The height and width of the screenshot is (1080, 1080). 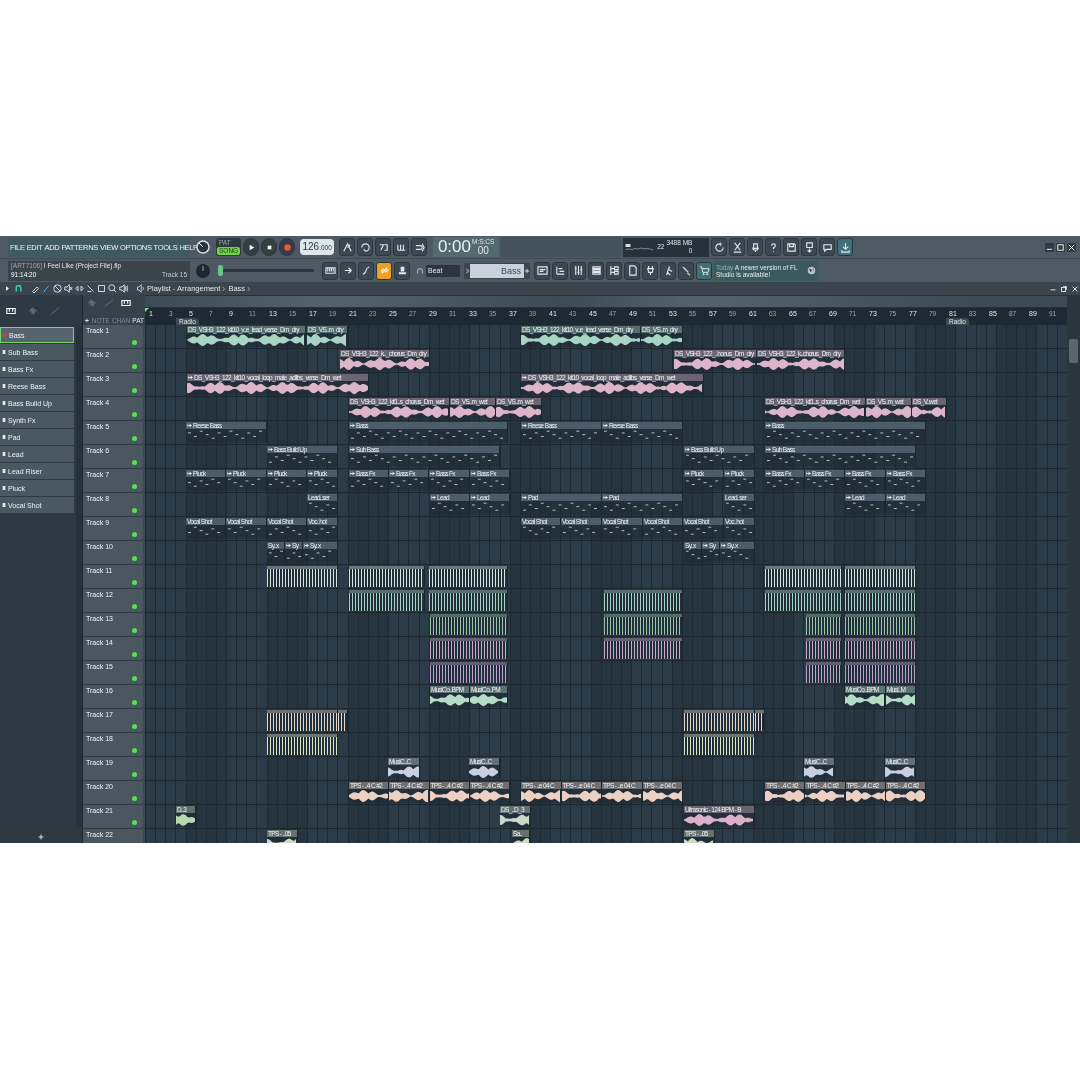 What do you see at coordinates (454, 247) in the screenshot?
I see `time-value: 0:00` at bounding box center [454, 247].